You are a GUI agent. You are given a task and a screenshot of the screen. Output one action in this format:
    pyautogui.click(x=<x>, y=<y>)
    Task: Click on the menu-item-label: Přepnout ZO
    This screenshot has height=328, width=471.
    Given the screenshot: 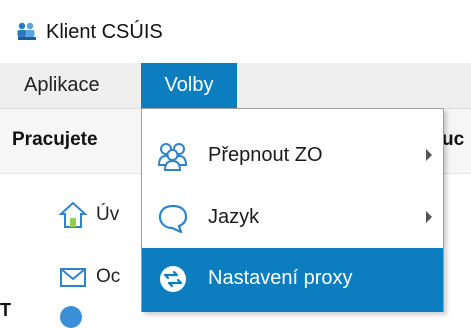 What is the action you would take?
    pyautogui.click(x=265, y=155)
    